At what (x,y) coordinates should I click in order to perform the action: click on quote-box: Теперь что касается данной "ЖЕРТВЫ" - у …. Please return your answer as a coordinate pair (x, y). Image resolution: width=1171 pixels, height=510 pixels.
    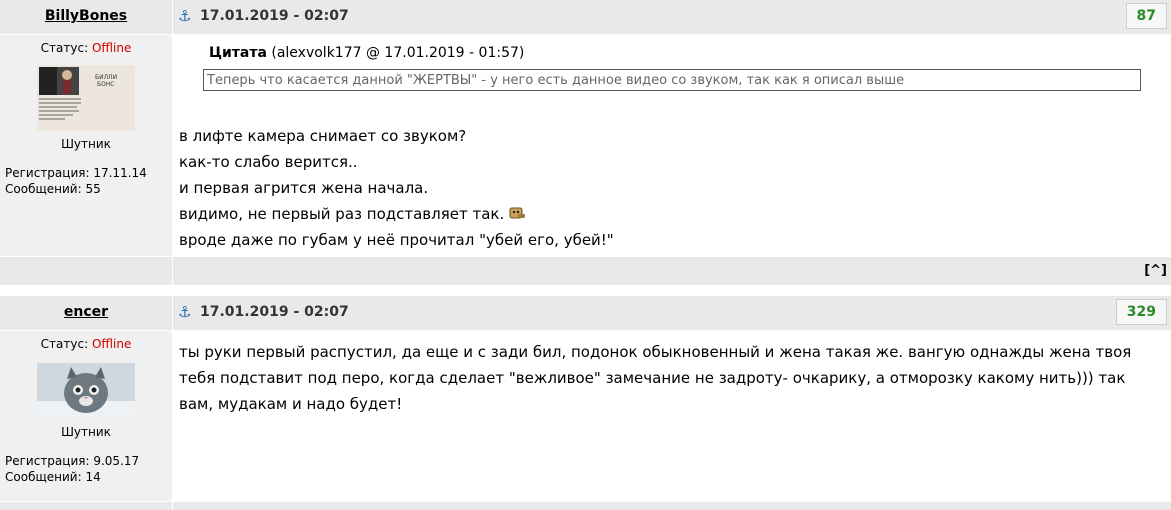
    Looking at the image, I should click on (672, 80).